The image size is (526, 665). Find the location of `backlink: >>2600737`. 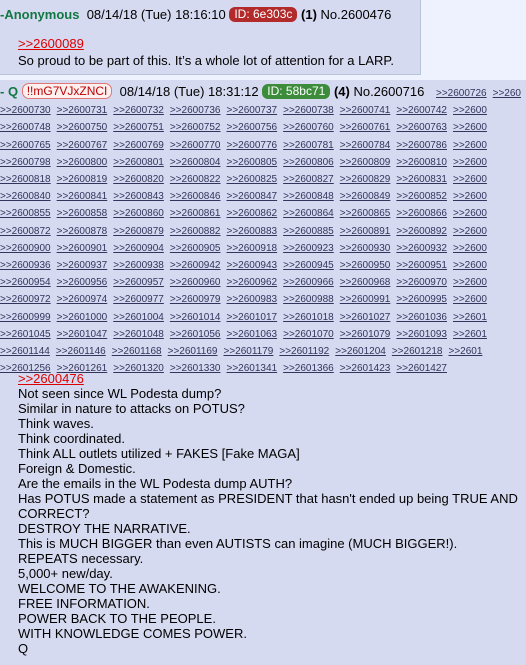

backlink: >>2600737 is located at coordinates (252, 110).